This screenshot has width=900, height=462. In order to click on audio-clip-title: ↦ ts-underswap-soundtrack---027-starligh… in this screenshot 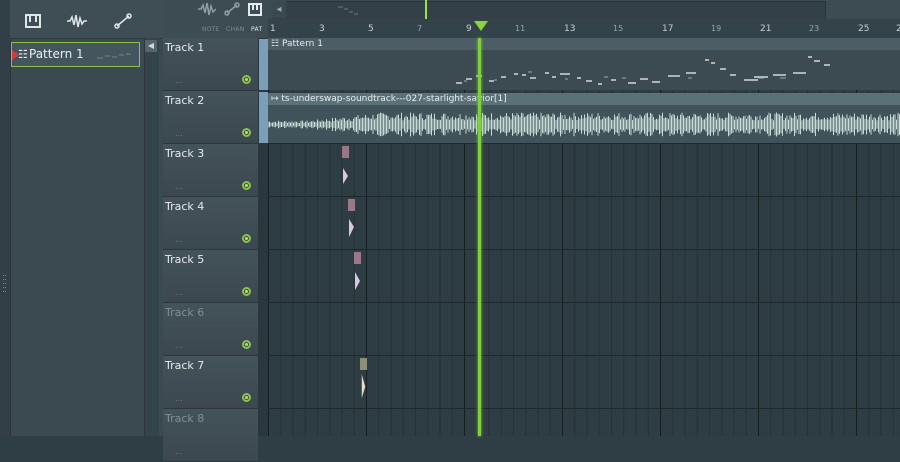, I will do `click(584, 99)`.